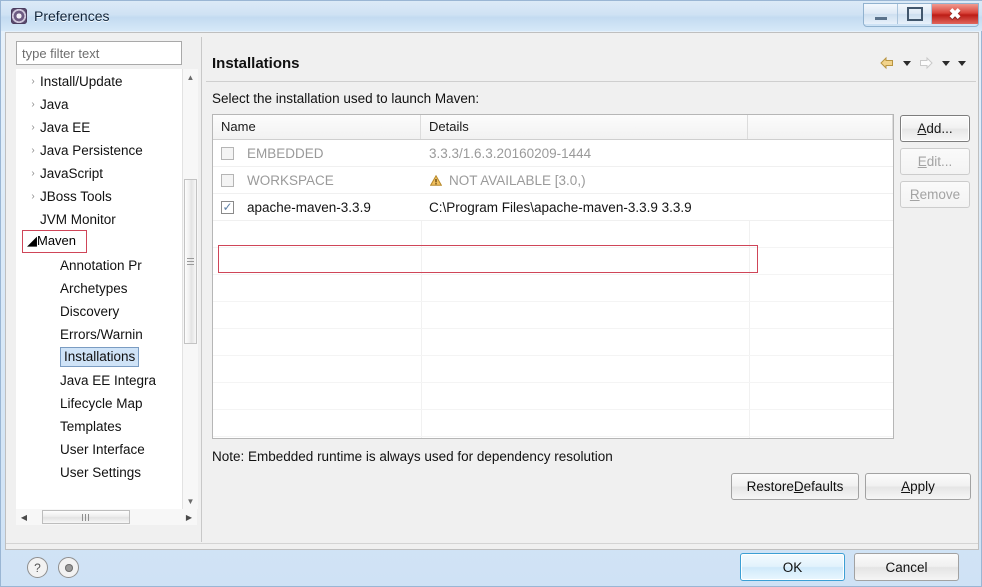 The height and width of the screenshot is (587, 982). I want to click on restore-defaults-button: Restore Defaults, so click(795, 486).